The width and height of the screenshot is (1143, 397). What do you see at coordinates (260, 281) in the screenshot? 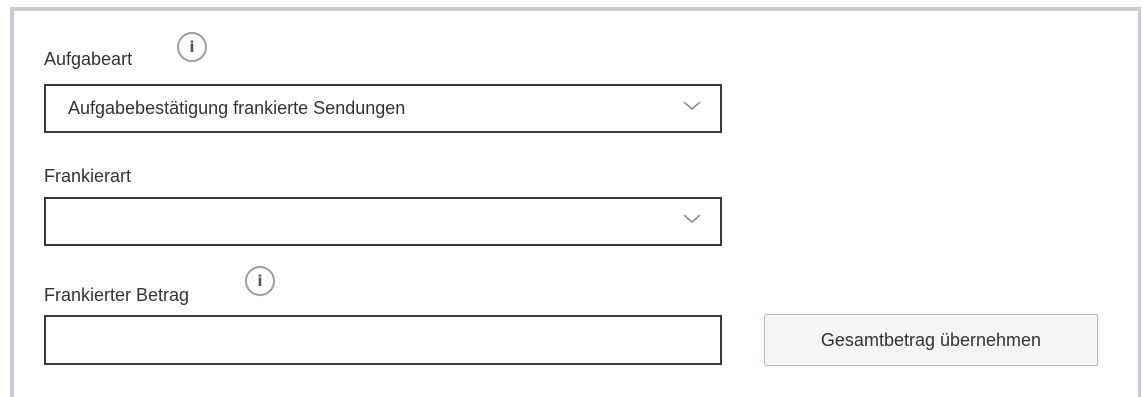
I see `frankierter-betrag-info-icon: i` at bounding box center [260, 281].